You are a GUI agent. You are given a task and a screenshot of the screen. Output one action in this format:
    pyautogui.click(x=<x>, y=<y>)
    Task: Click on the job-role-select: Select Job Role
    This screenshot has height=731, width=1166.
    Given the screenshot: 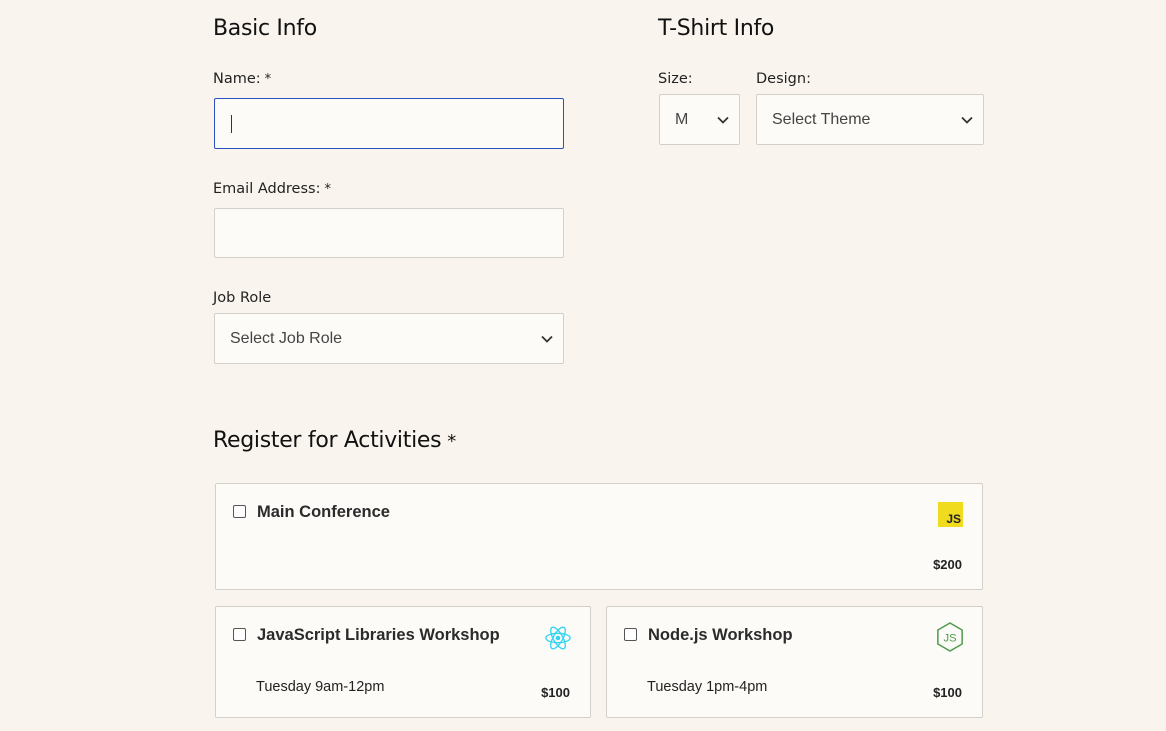 What is the action you would take?
    pyautogui.click(x=389, y=338)
    